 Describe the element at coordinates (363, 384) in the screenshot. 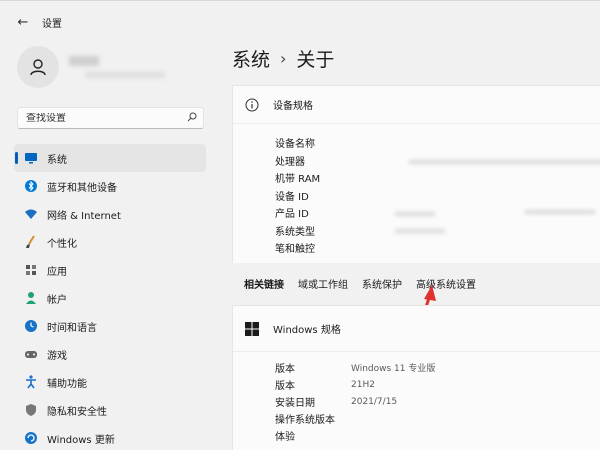

I see `spec-value: 21H2` at that location.